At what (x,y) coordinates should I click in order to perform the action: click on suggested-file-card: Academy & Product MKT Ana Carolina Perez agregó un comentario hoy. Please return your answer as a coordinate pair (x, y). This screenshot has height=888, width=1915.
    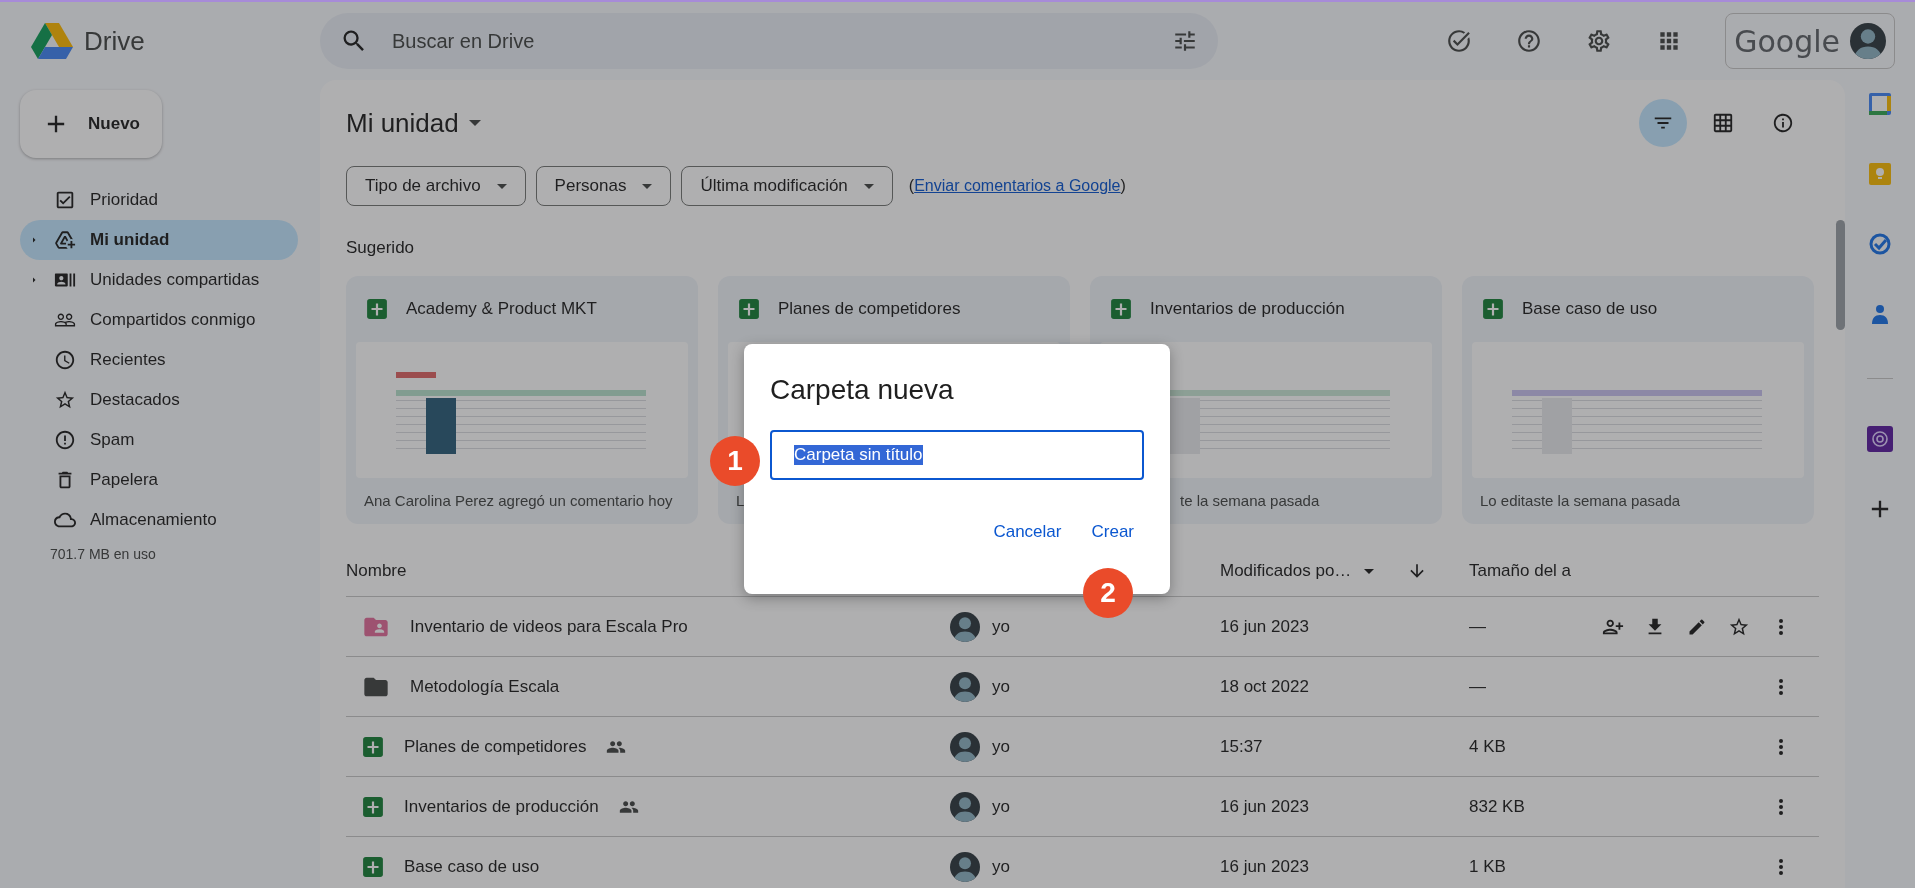
    Looking at the image, I should click on (522, 400).